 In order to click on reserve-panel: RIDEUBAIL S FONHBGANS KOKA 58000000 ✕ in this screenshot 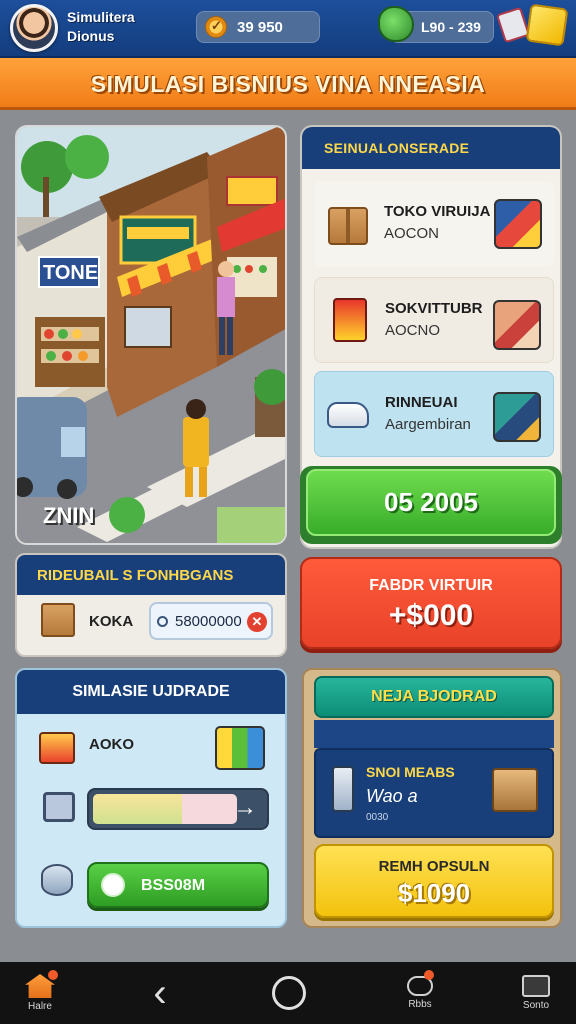, I will do `click(151, 605)`.